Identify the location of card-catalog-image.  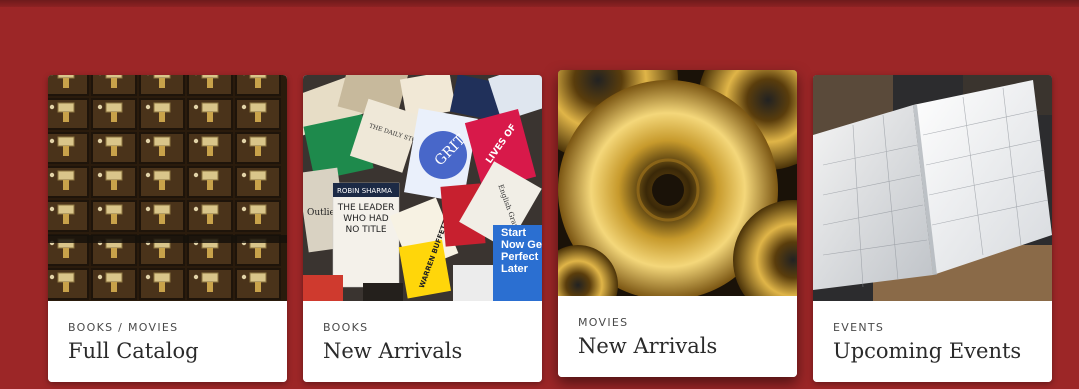
(167, 188).